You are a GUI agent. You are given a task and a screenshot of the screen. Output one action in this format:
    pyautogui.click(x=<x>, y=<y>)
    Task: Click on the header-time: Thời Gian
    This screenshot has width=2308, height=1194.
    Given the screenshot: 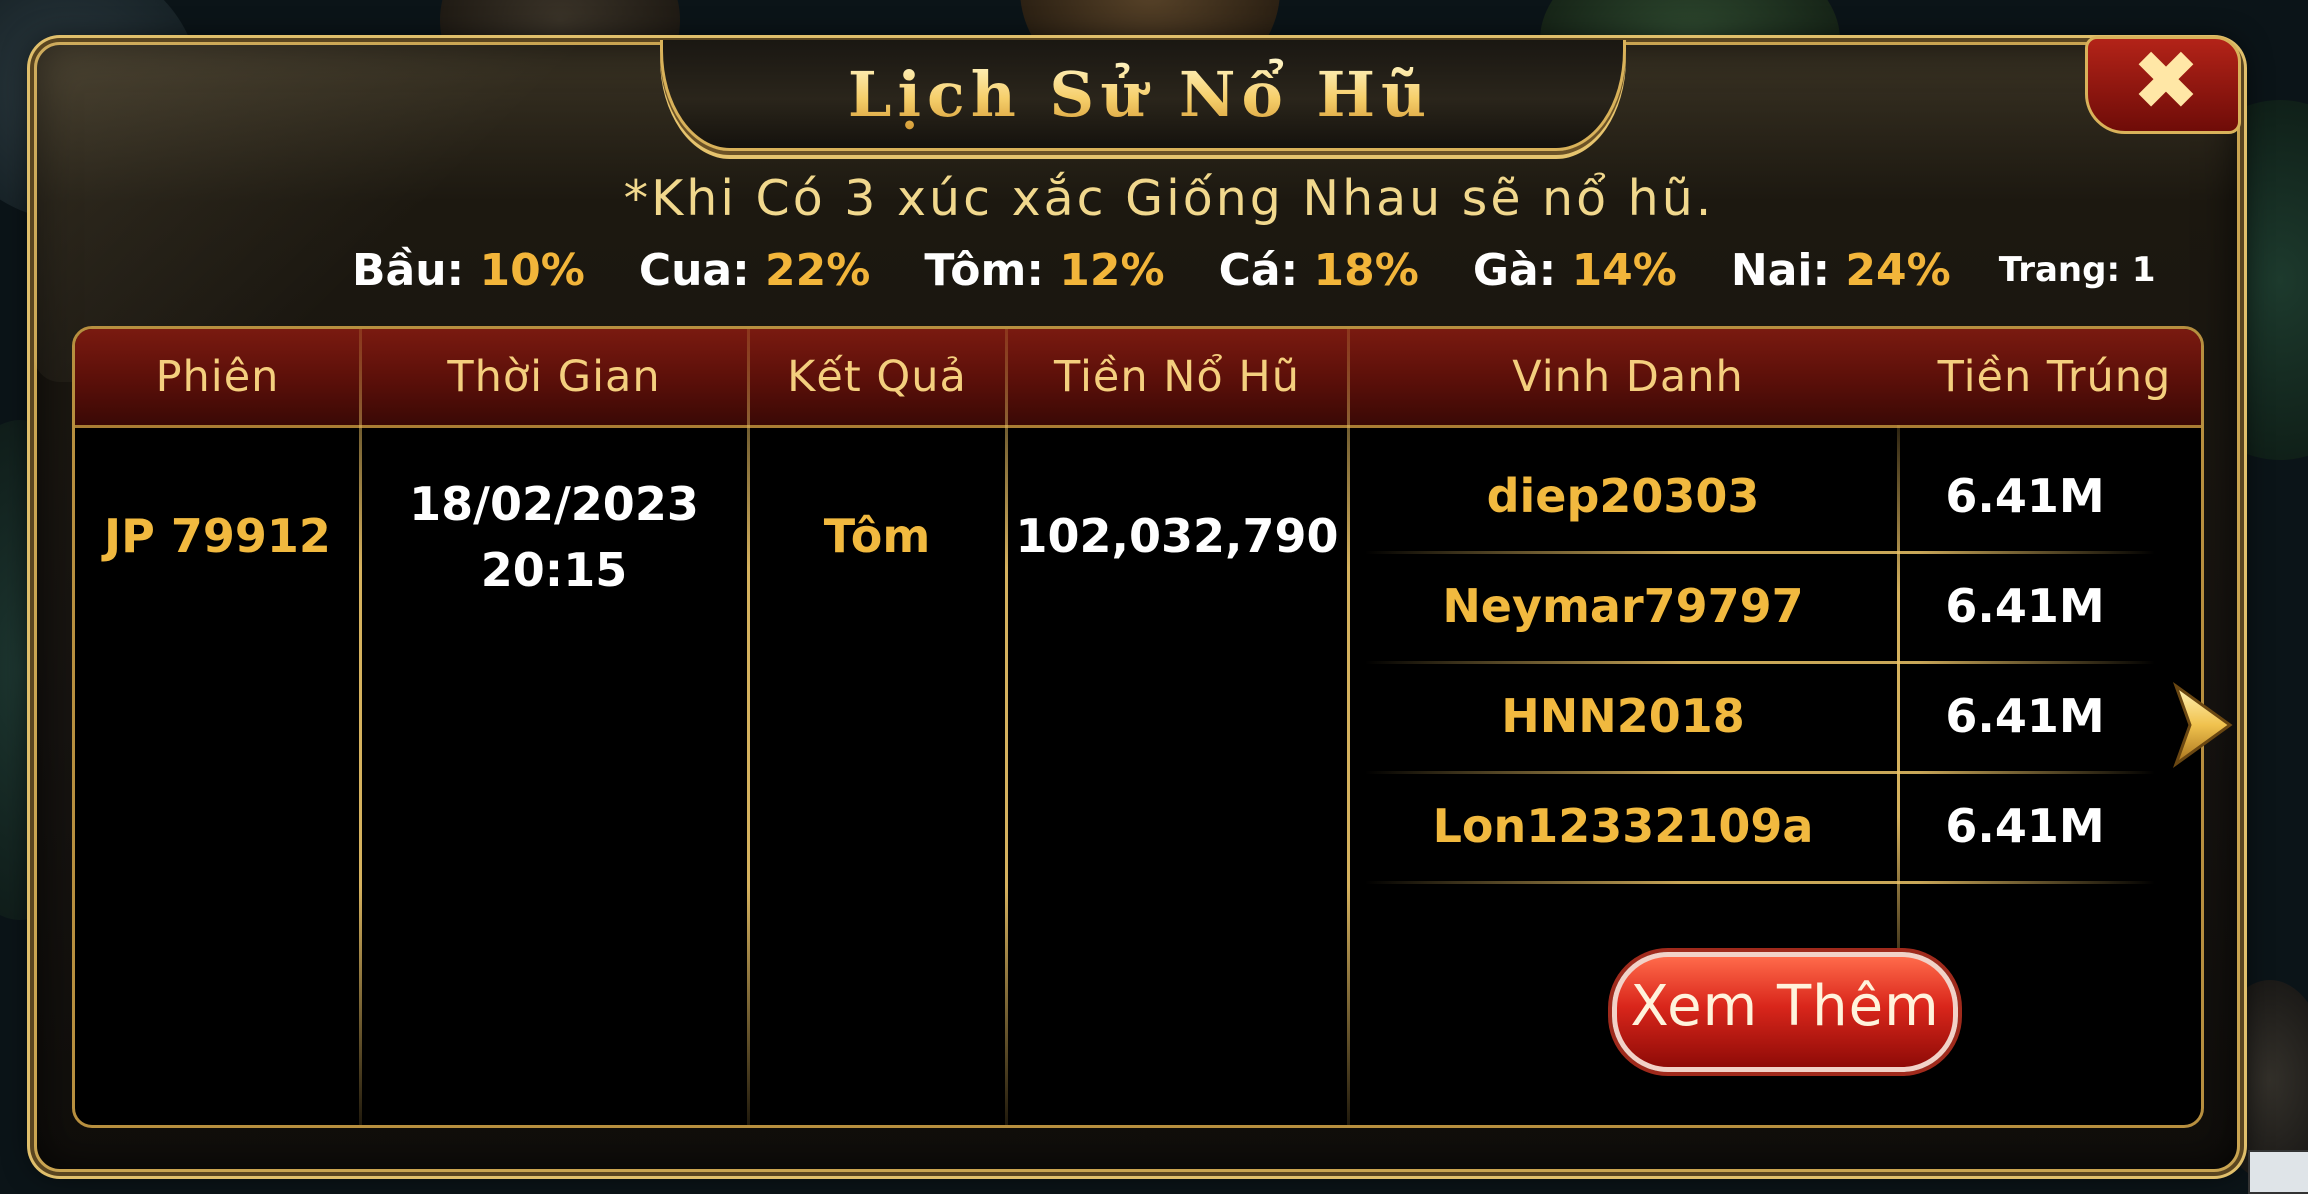 What is the action you would take?
    pyautogui.click(x=554, y=377)
    